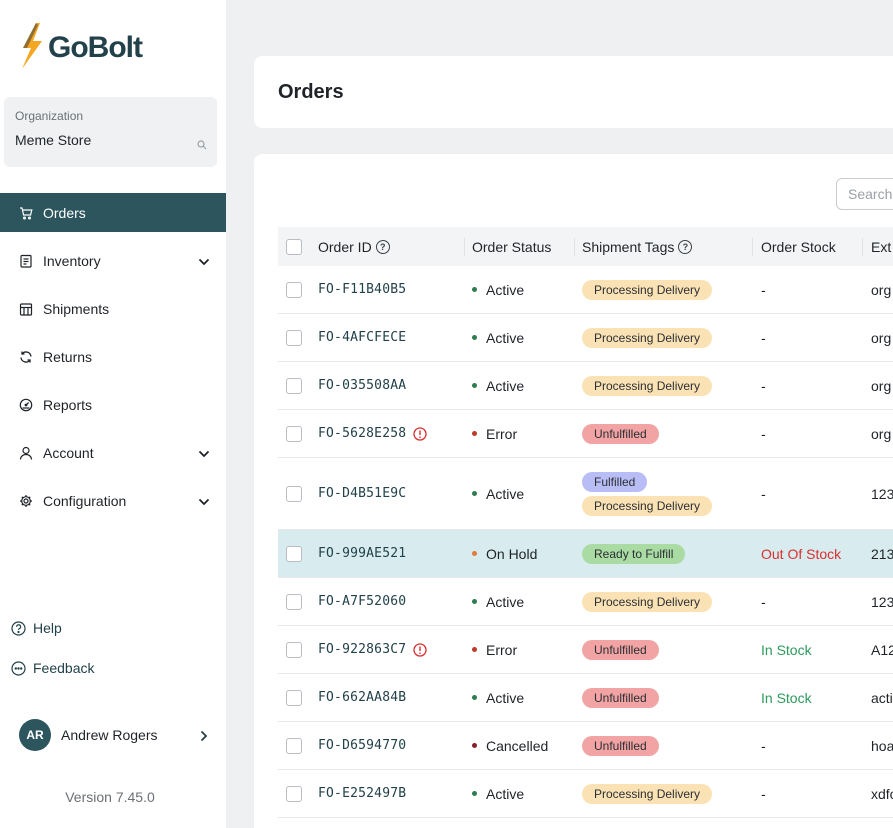 The width and height of the screenshot is (893, 828). What do you see at coordinates (362, 493) in the screenshot?
I see `order-id-link: FO-D4B51E9C` at bounding box center [362, 493].